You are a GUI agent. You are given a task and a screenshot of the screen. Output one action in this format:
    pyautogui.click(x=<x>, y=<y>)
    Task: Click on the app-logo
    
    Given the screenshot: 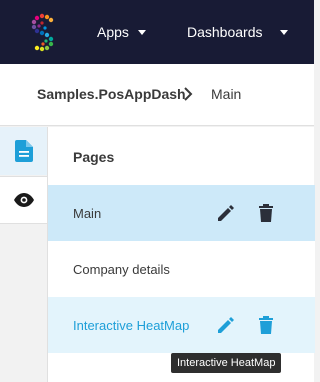 What is the action you would take?
    pyautogui.click(x=43, y=32)
    